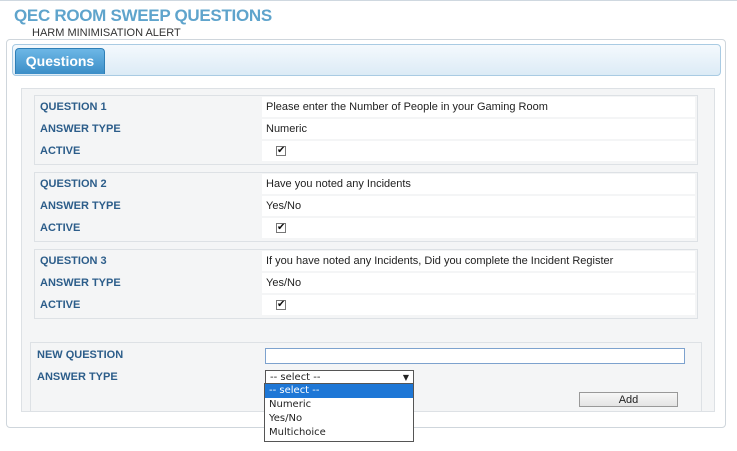 The image size is (737, 451). Describe the element at coordinates (339, 433) in the screenshot. I see `dropdown-option: Multichoice` at that location.